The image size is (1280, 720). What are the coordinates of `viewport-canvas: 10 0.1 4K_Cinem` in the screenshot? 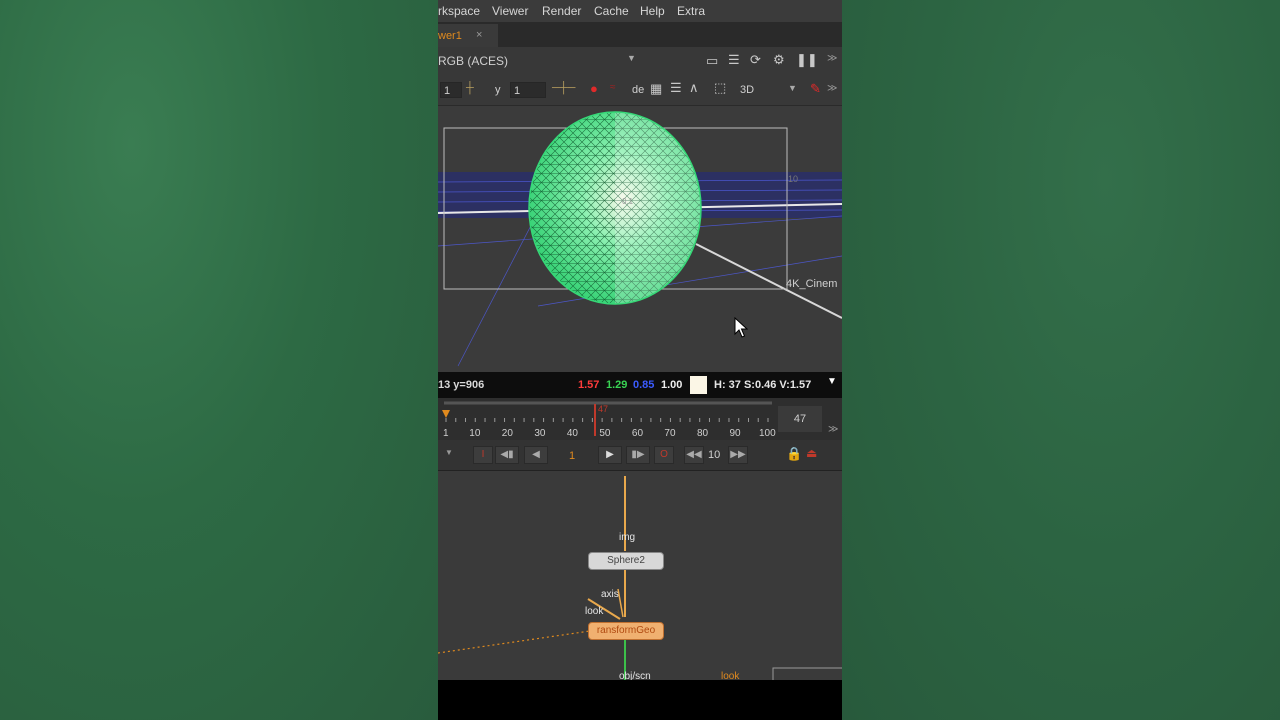 It's located at (640, 239).